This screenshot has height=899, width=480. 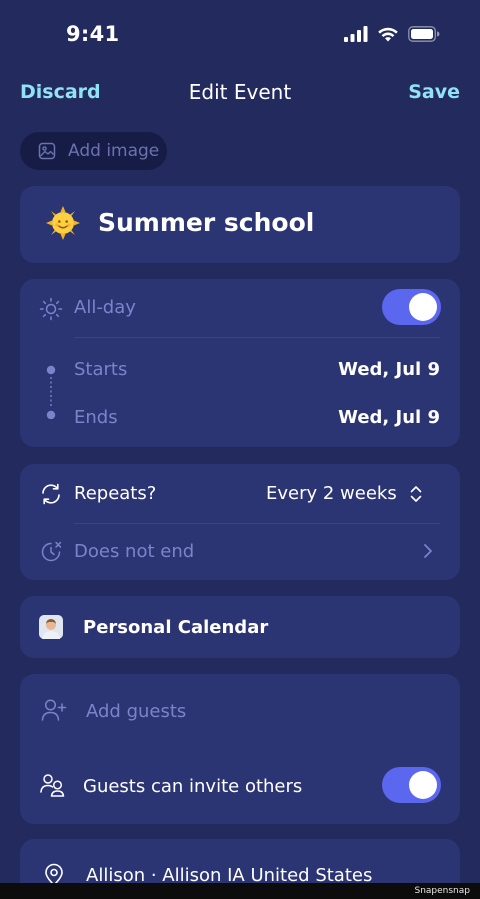 I want to click on cellular-signal-icon, so click(x=356, y=34).